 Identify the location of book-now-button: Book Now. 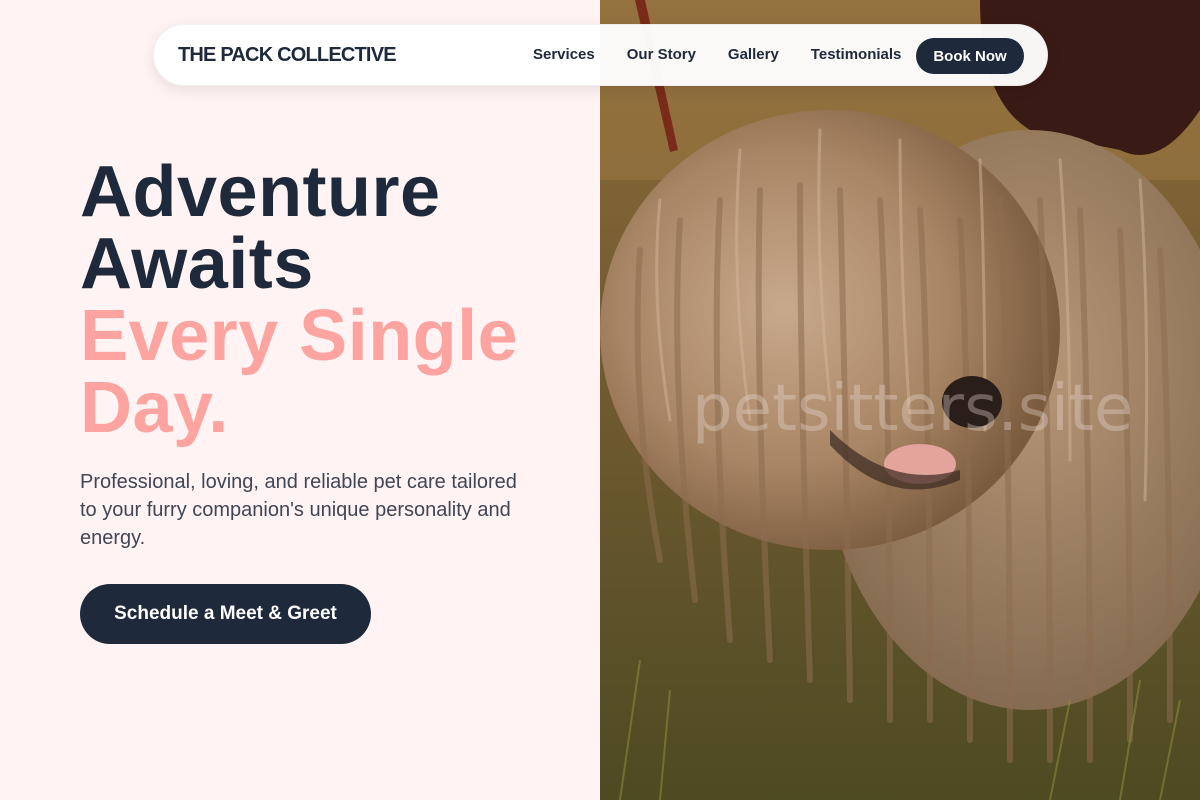
(970, 56).